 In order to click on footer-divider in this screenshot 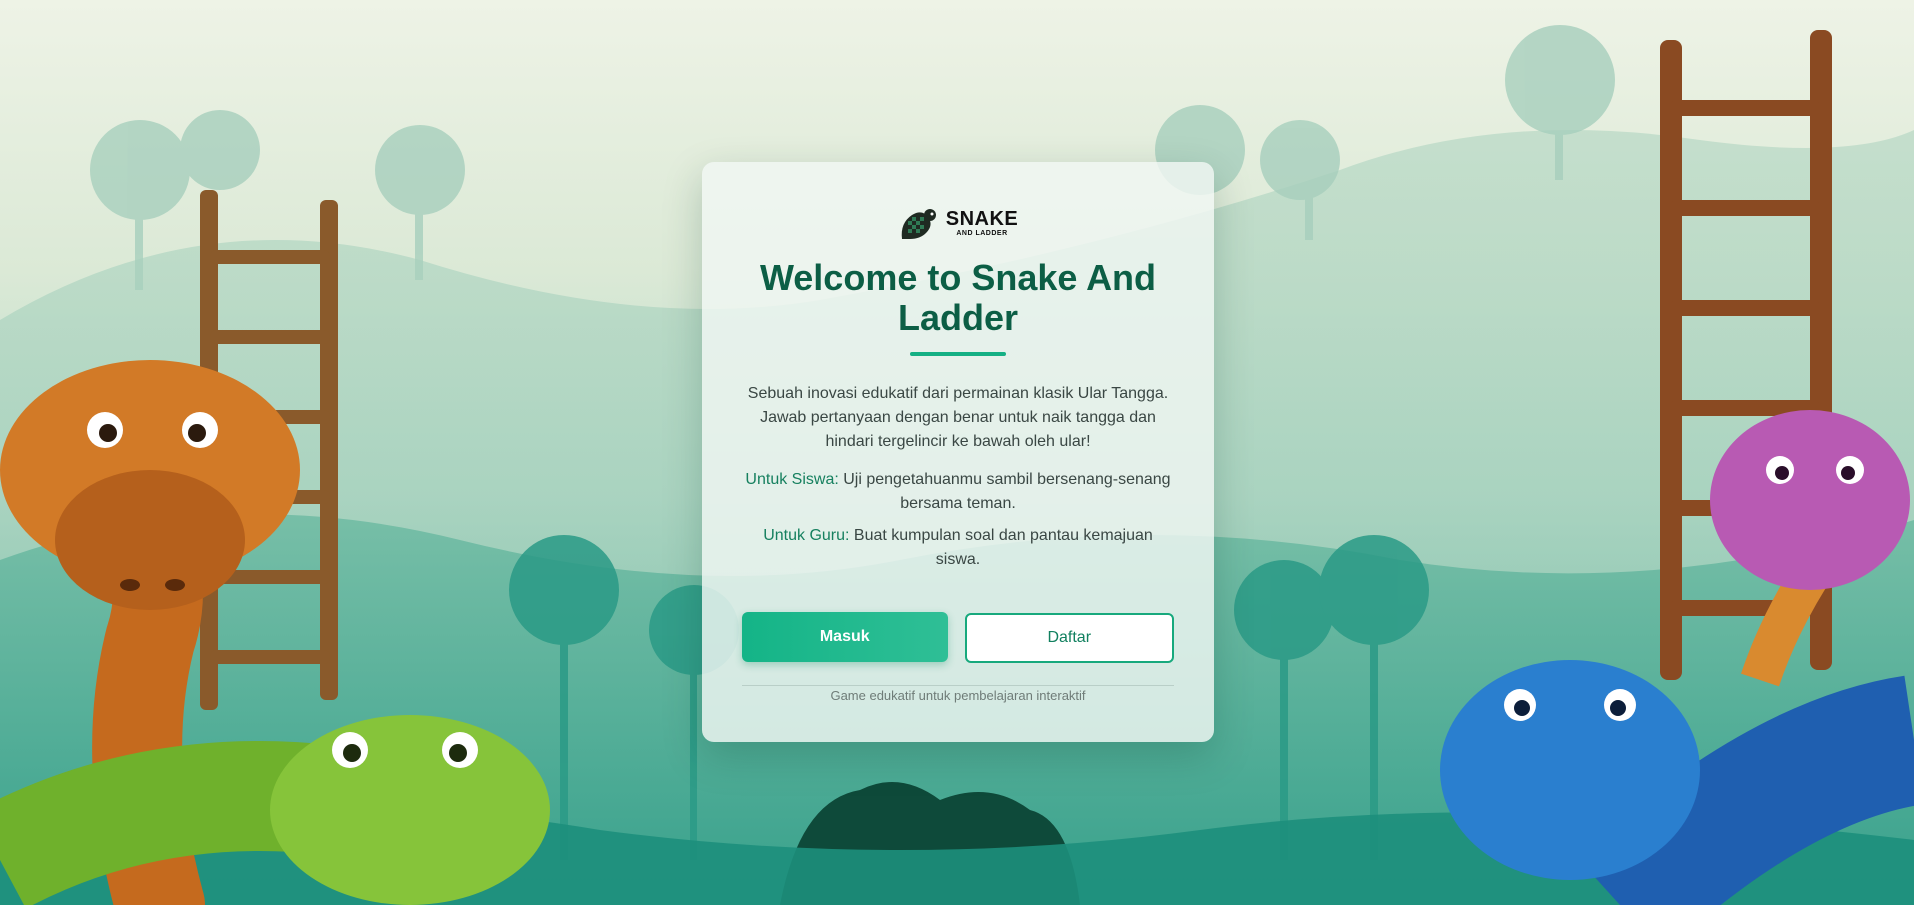, I will do `click(958, 685)`.